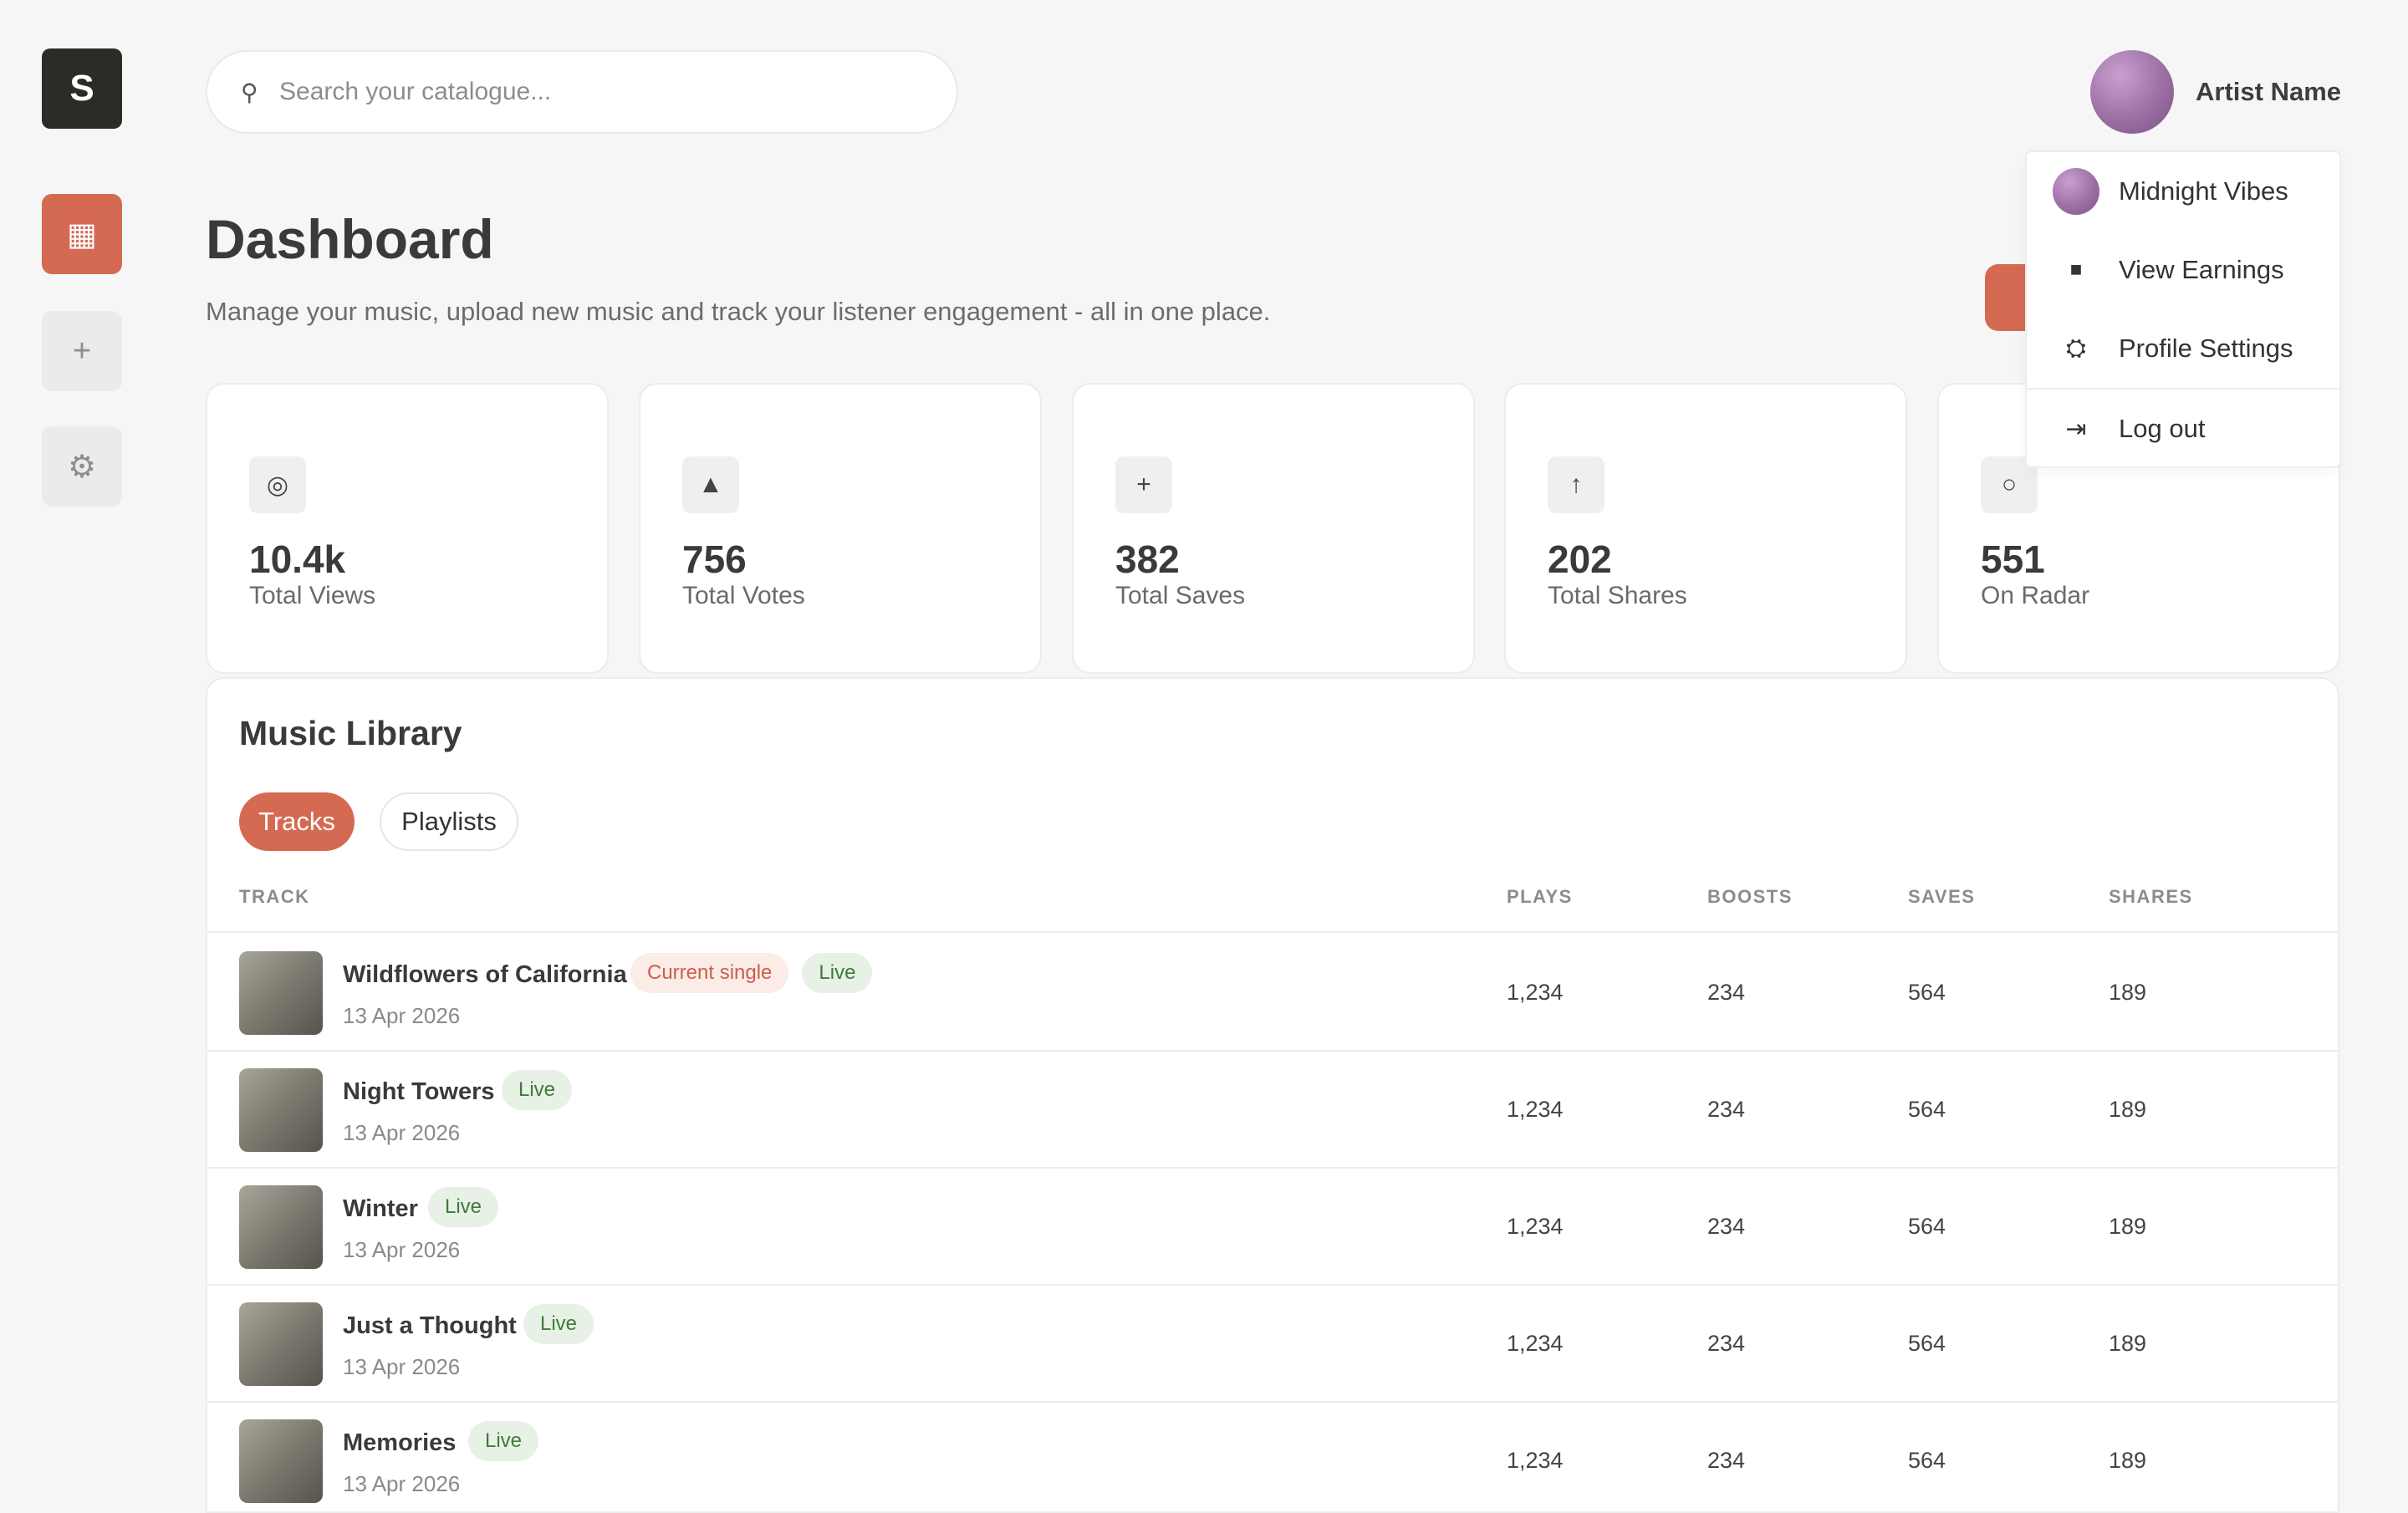 The image size is (2408, 1513). I want to click on column-header-shares: SHARES, so click(2151, 897).